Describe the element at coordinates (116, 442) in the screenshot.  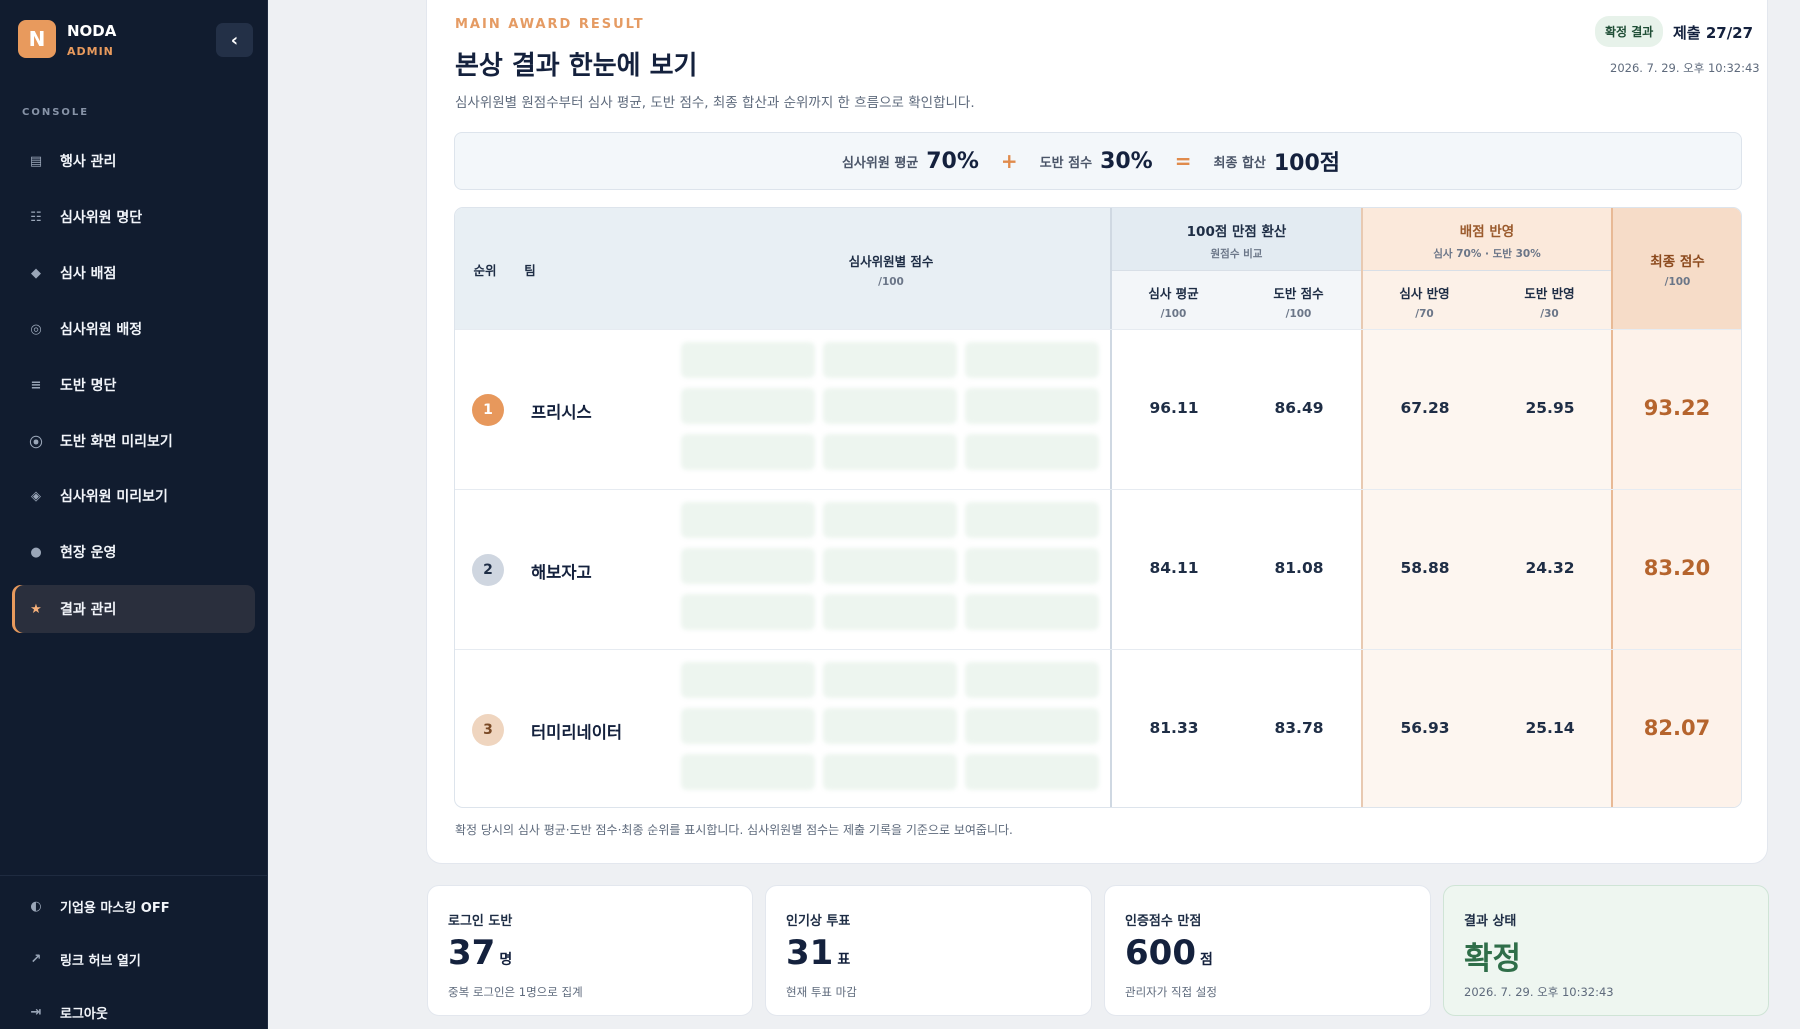
I see `sidebar-item-label: 도반 화면 미리보기` at that location.